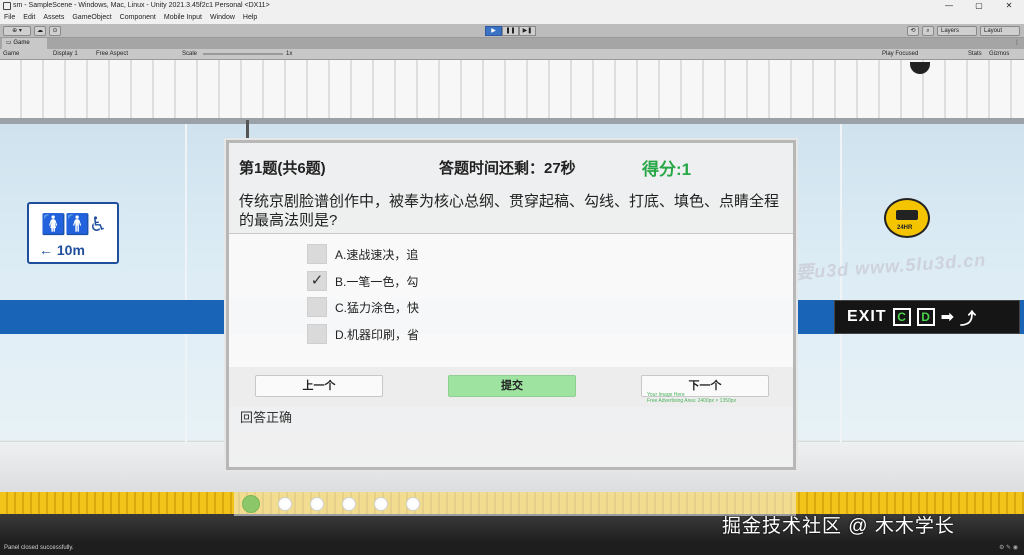 This screenshot has height=555, width=1024. What do you see at coordinates (512, 43) in the screenshot?
I see `game-view-tabbar: ▭ Game ⋮` at bounding box center [512, 43].